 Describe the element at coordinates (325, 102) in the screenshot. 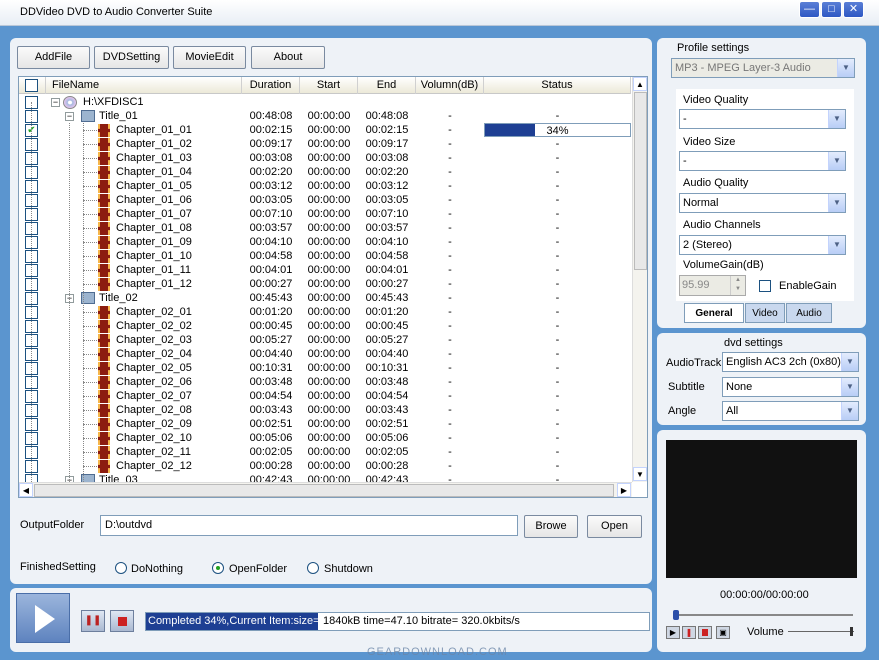

I see `disc-row: − H:\XFDISC1` at that location.